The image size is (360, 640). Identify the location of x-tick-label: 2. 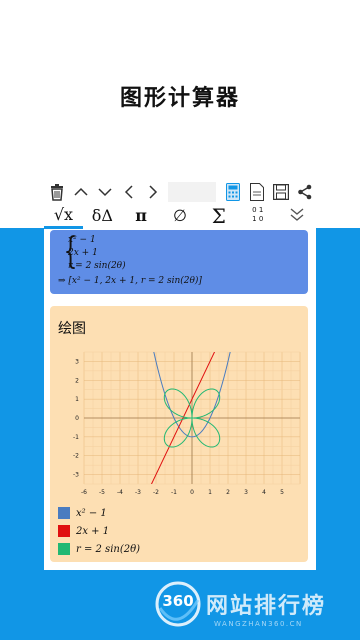
(228, 492).